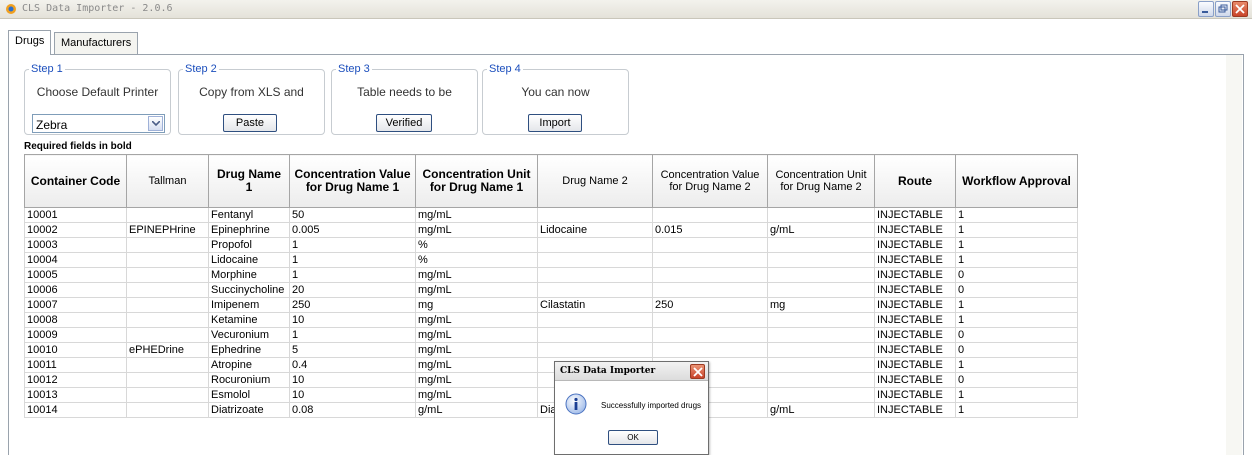 The width and height of the screenshot is (1252, 455). Describe the element at coordinates (155, 123) in the screenshot. I see `dropdown-button` at that location.